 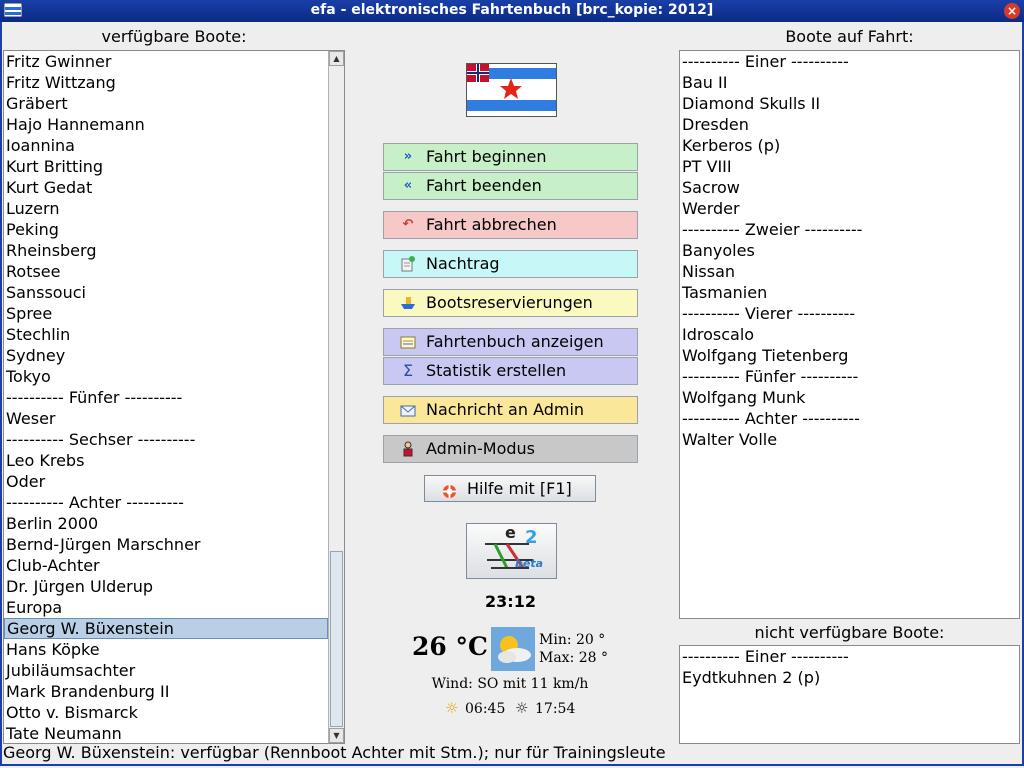 I want to click on available-boat-item: Georg W. Büxenstein, so click(x=166, y=628).